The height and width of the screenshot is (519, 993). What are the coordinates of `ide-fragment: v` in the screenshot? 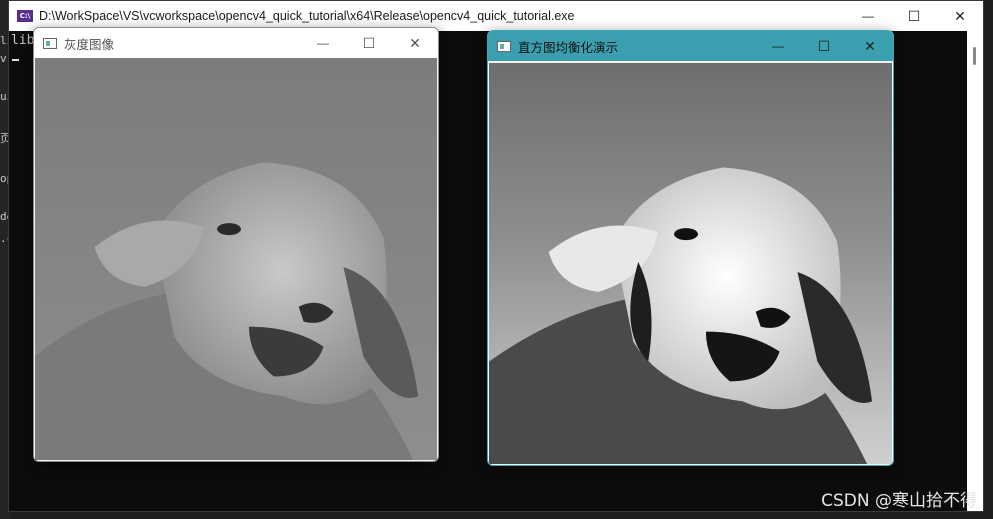 It's located at (3, 58).